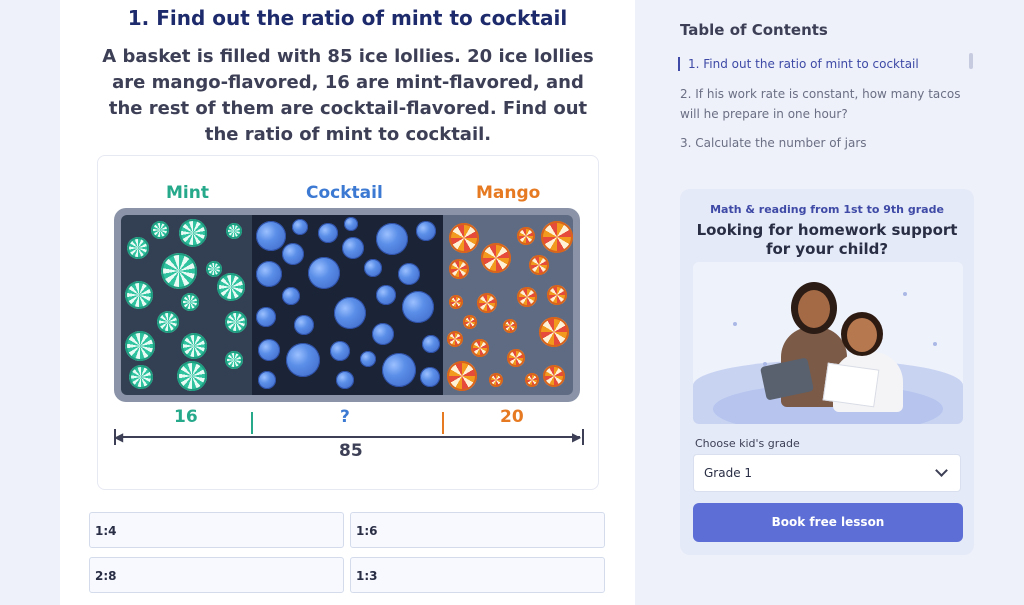 This screenshot has width=1024, height=605. Describe the element at coordinates (971, 61) in the screenshot. I see `toc-scrollbar` at that location.